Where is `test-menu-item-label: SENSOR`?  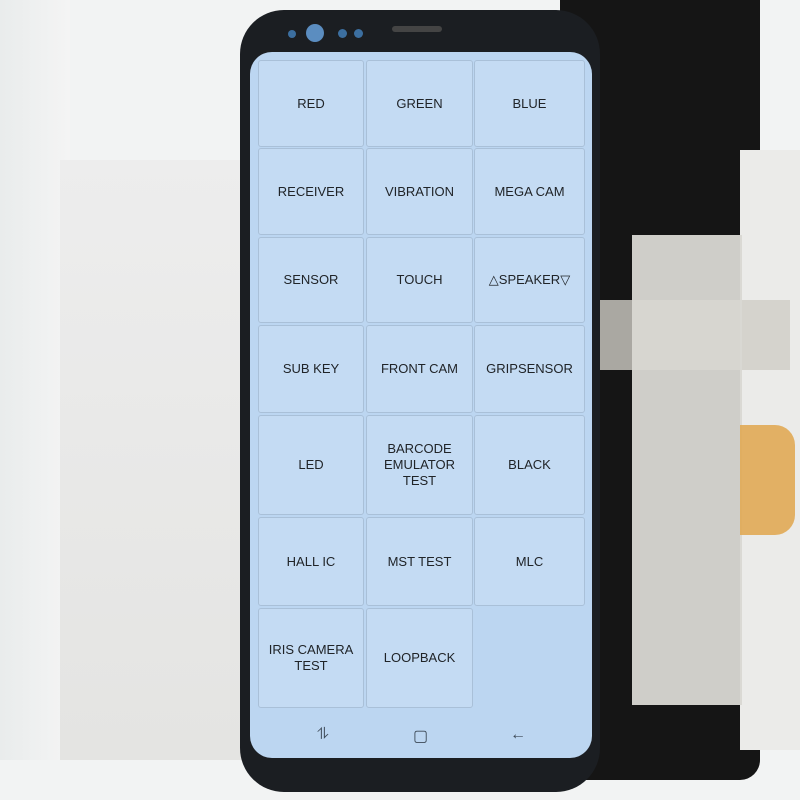 test-menu-item-label: SENSOR is located at coordinates (311, 279).